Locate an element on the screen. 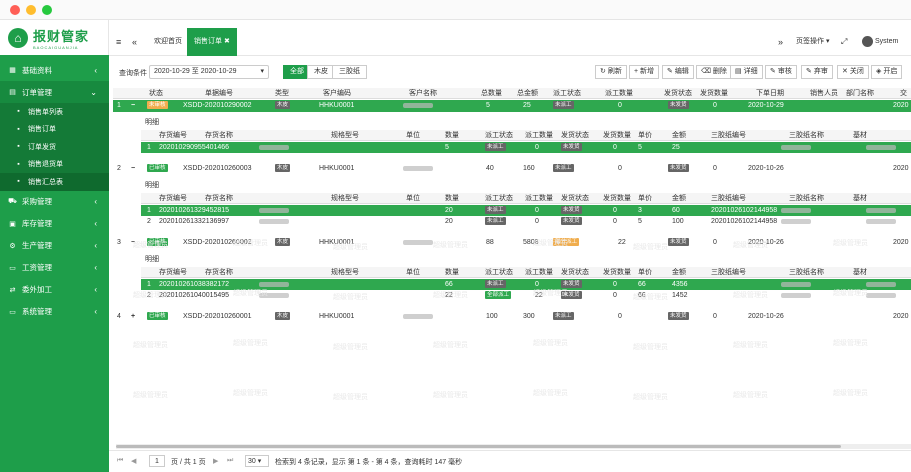 The image size is (911, 472). minimize-window-dot is located at coordinates (31, 10).